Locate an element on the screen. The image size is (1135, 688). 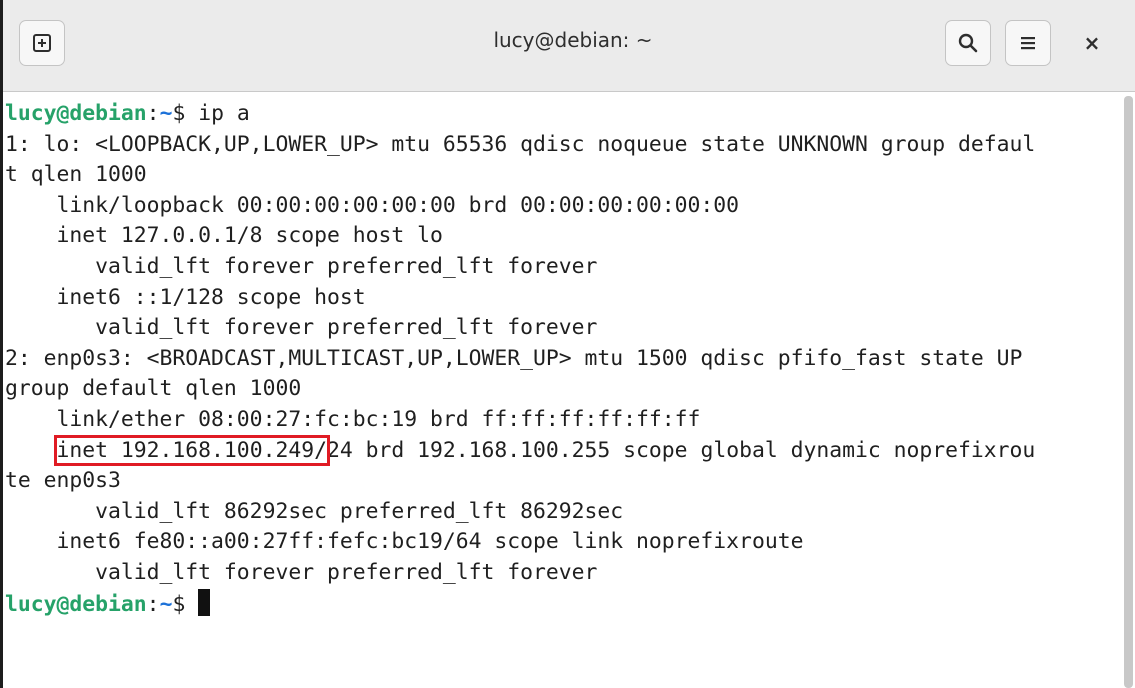
window-title: lucy@debian: ~ is located at coordinates (573, 40).